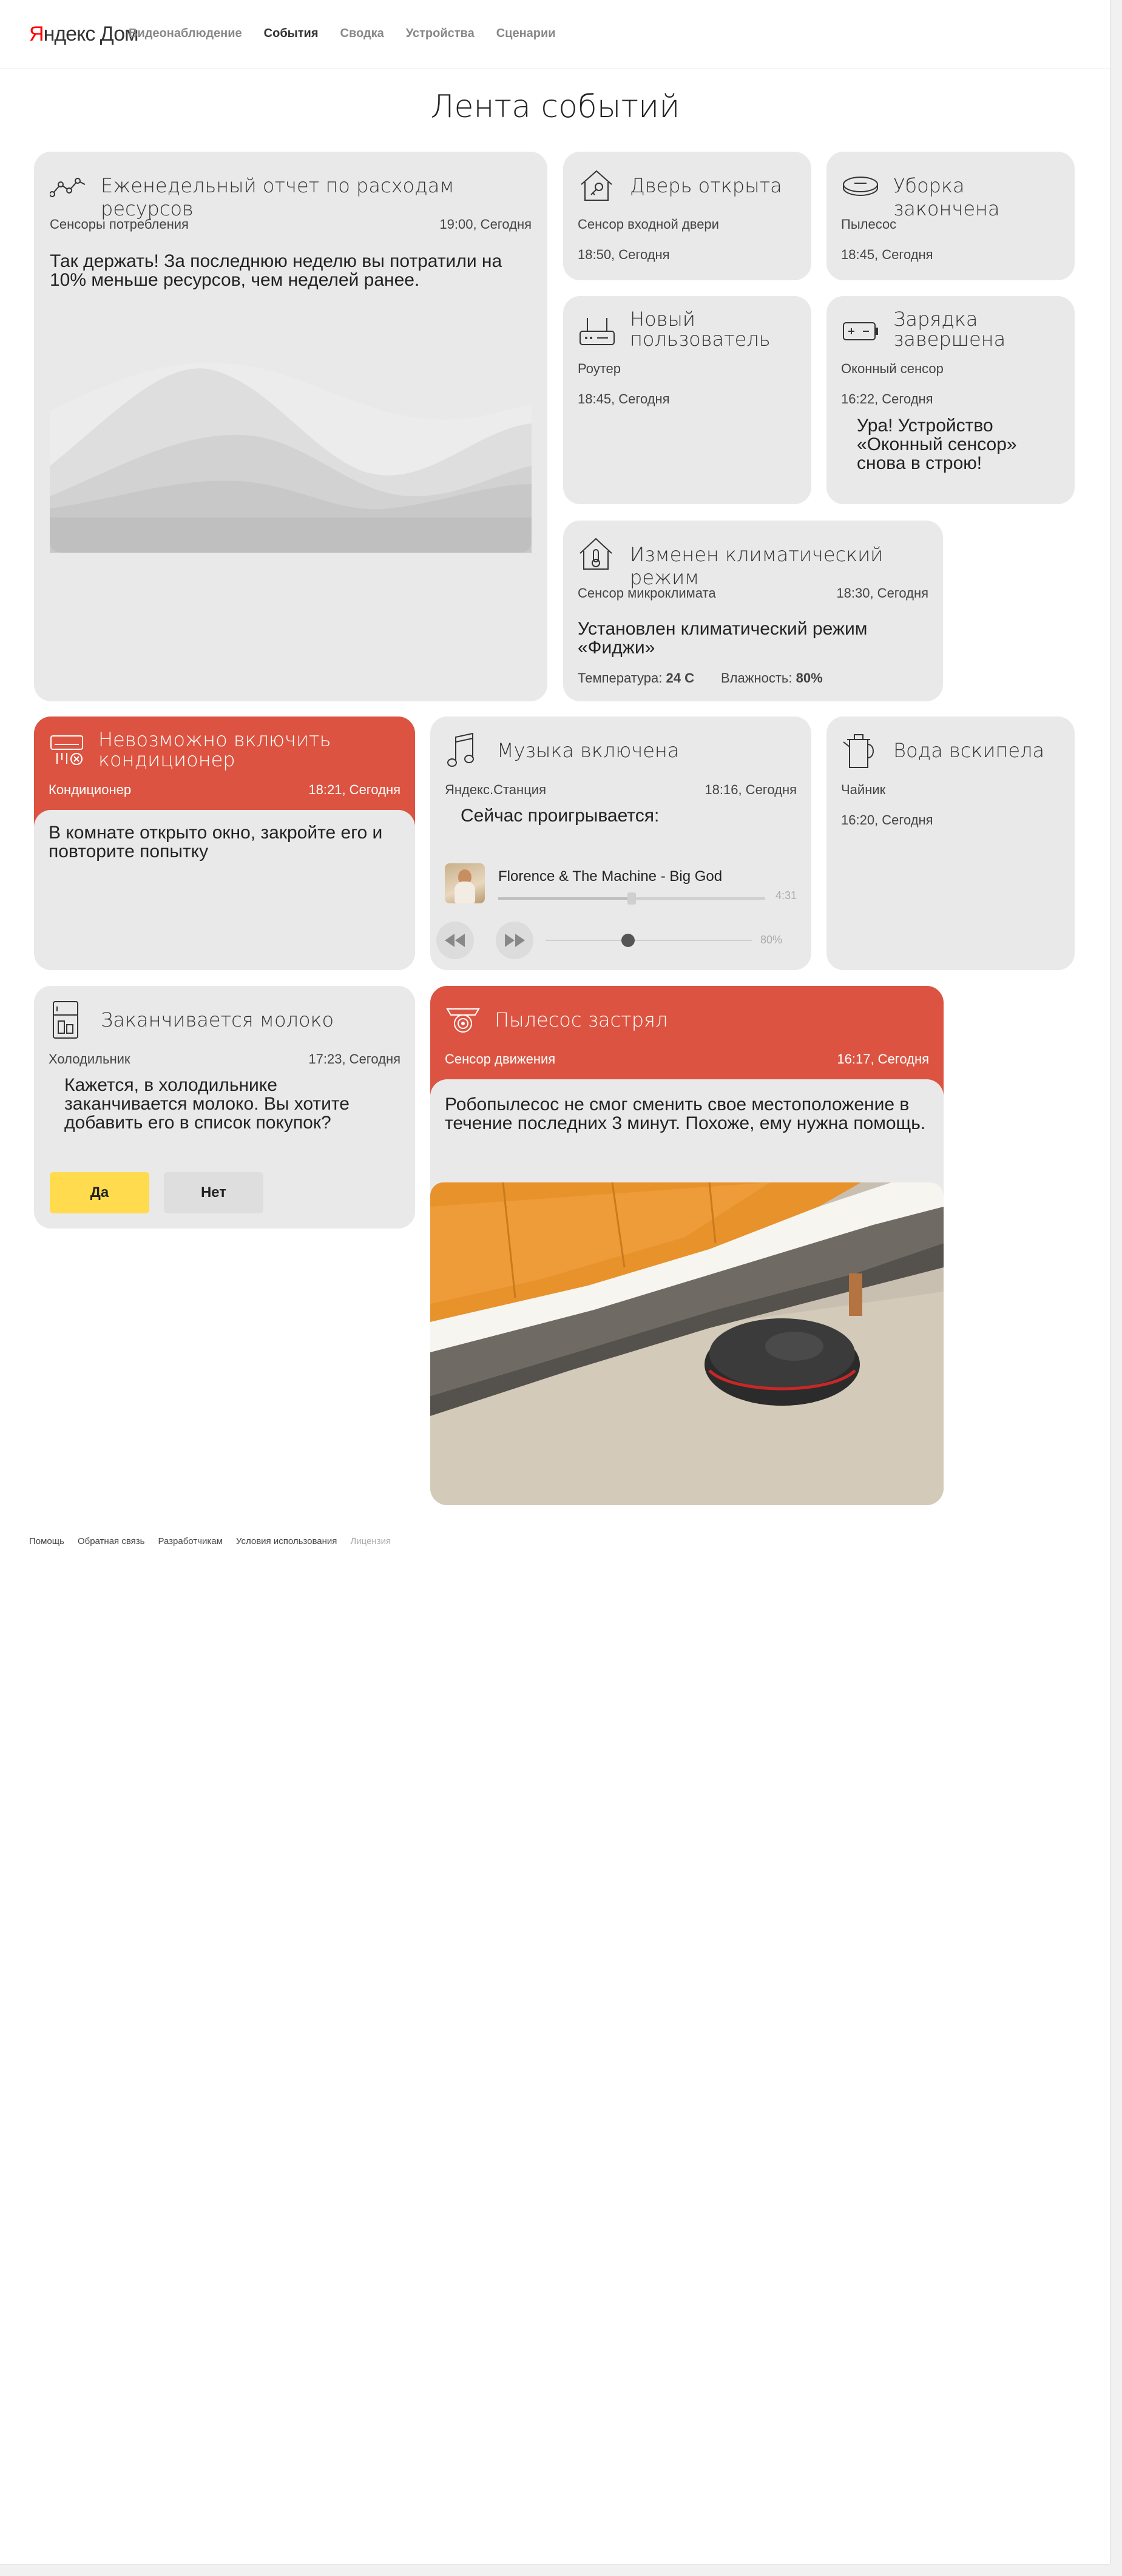 This screenshot has width=1122, height=2576. Describe the element at coordinates (190, 1541) in the screenshot. I see `footer-developers: Разработчикам` at that location.